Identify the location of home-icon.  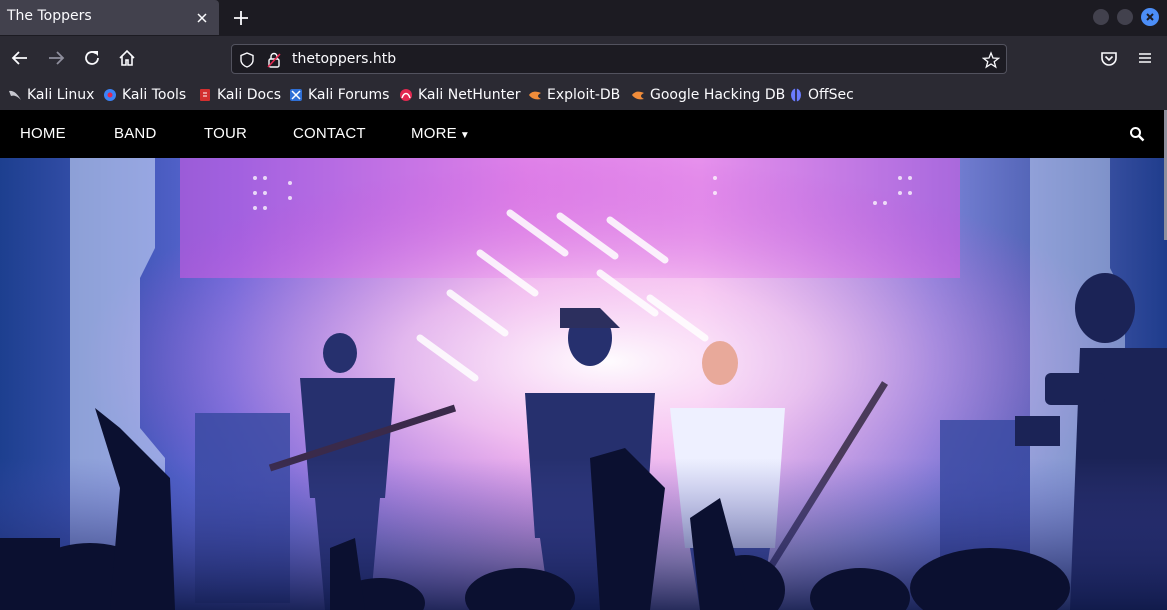
(127, 58).